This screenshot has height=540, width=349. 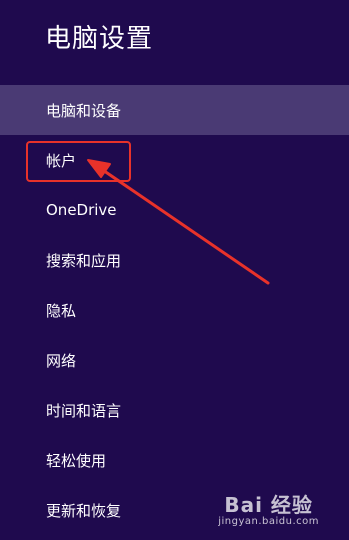 I want to click on menu-item-label: OneDrive, so click(x=81, y=210).